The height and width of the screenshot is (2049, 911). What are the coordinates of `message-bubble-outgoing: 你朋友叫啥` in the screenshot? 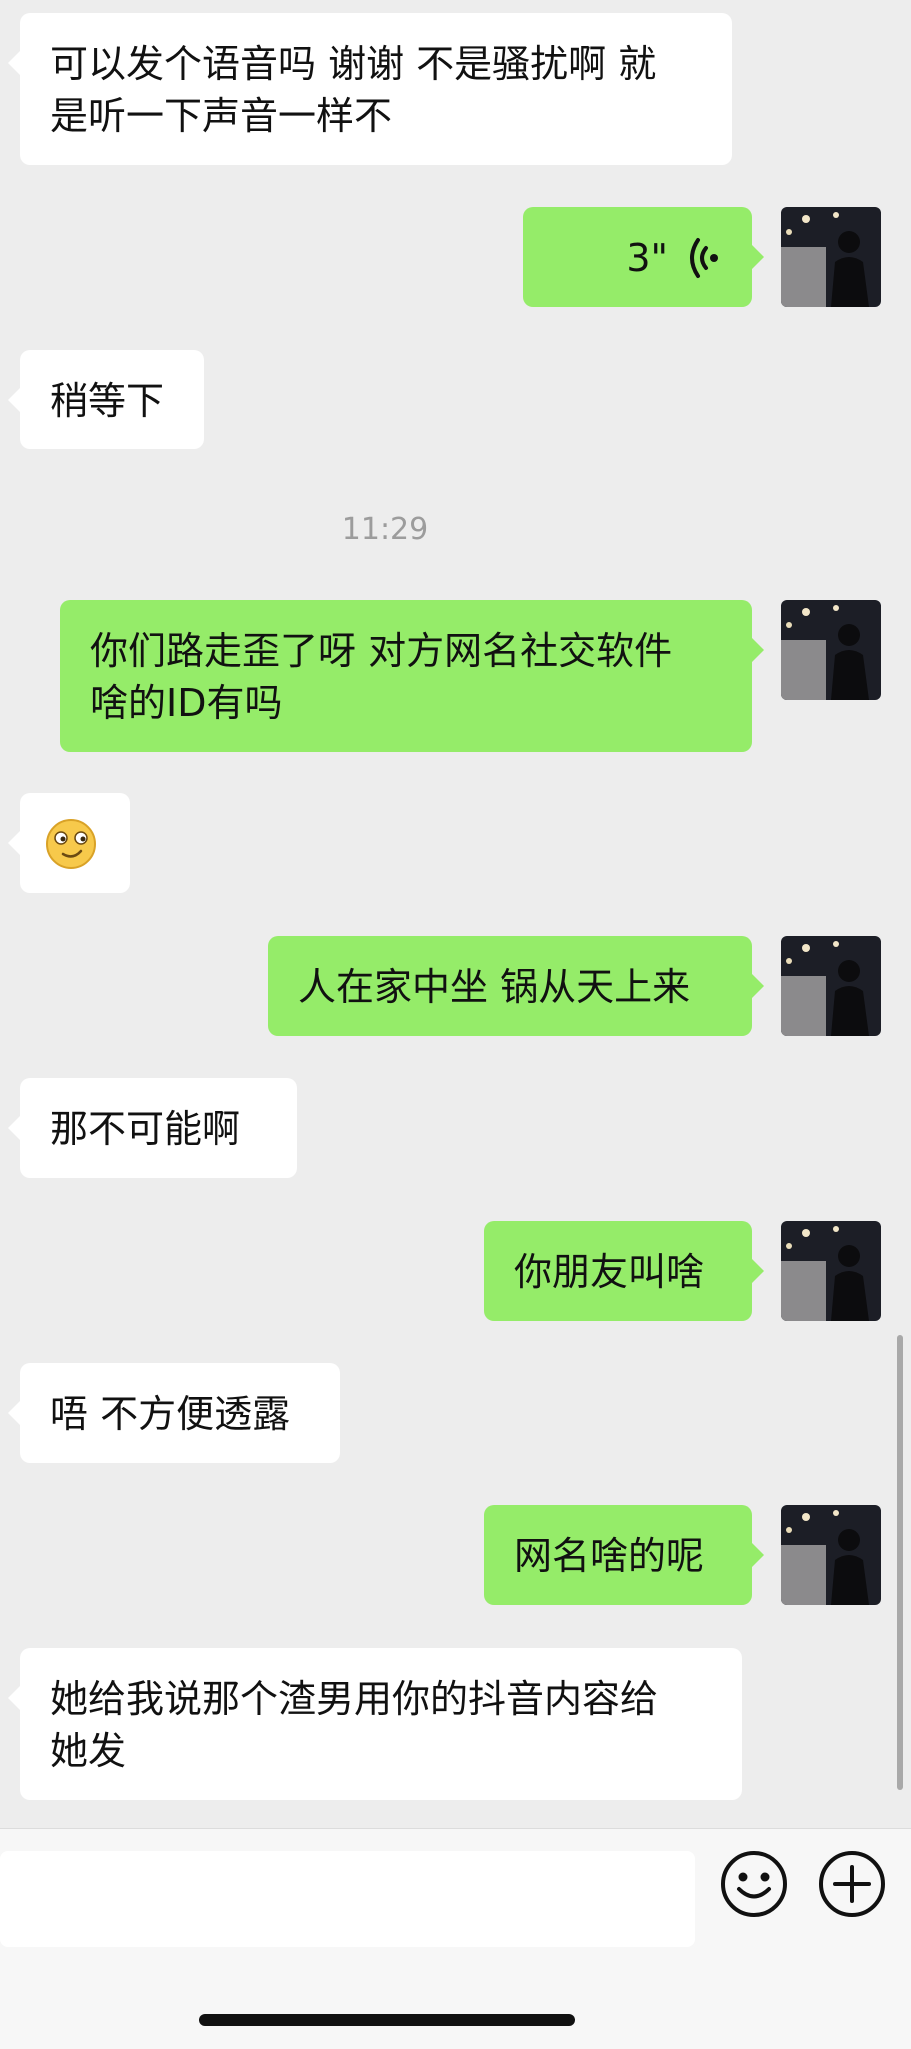 It's located at (624, 1271).